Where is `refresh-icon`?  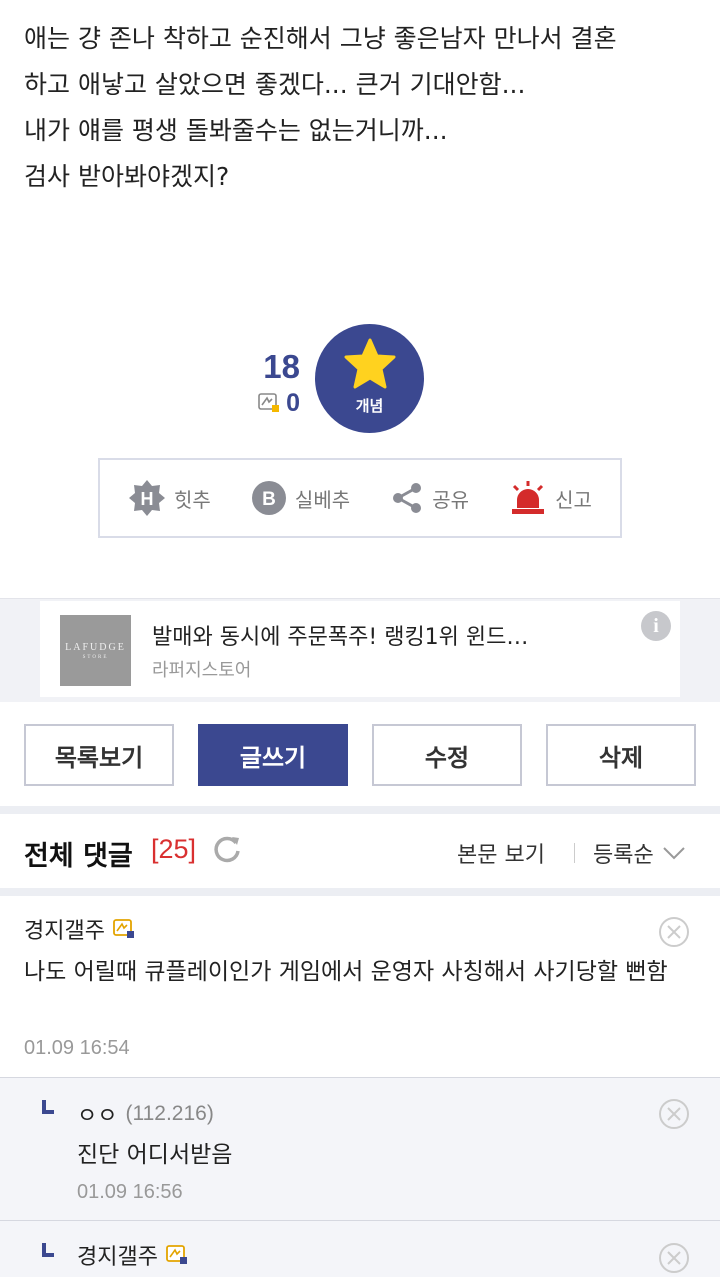 refresh-icon is located at coordinates (227, 849).